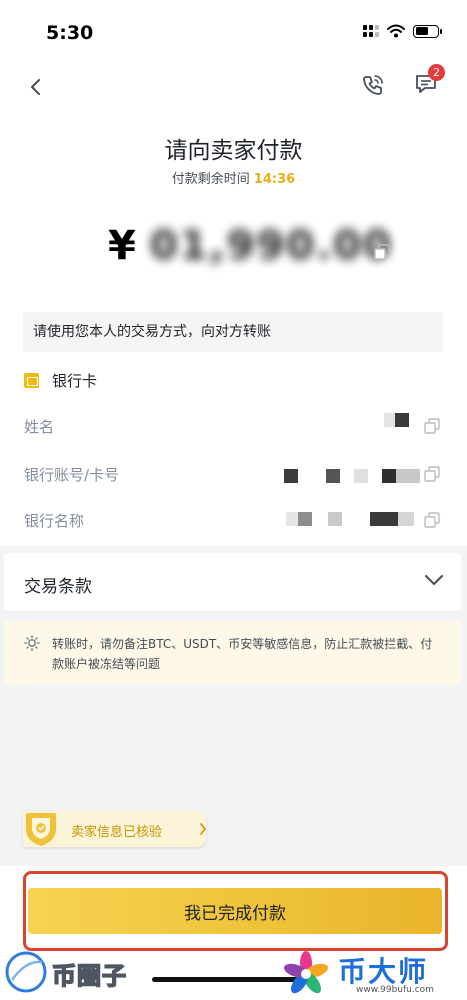 Image resolution: width=467 pixels, height=1000 pixels. What do you see at coordinates (75, 381) in the screenshot?
I see `payment-method-label: 银行卡` at bounding box center [75, 381].